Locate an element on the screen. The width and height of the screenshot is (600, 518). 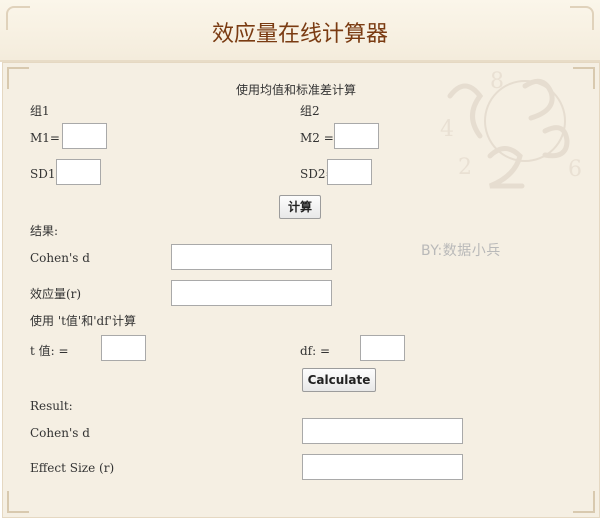
m1-label: M1= is located at coordinates (45, 138).